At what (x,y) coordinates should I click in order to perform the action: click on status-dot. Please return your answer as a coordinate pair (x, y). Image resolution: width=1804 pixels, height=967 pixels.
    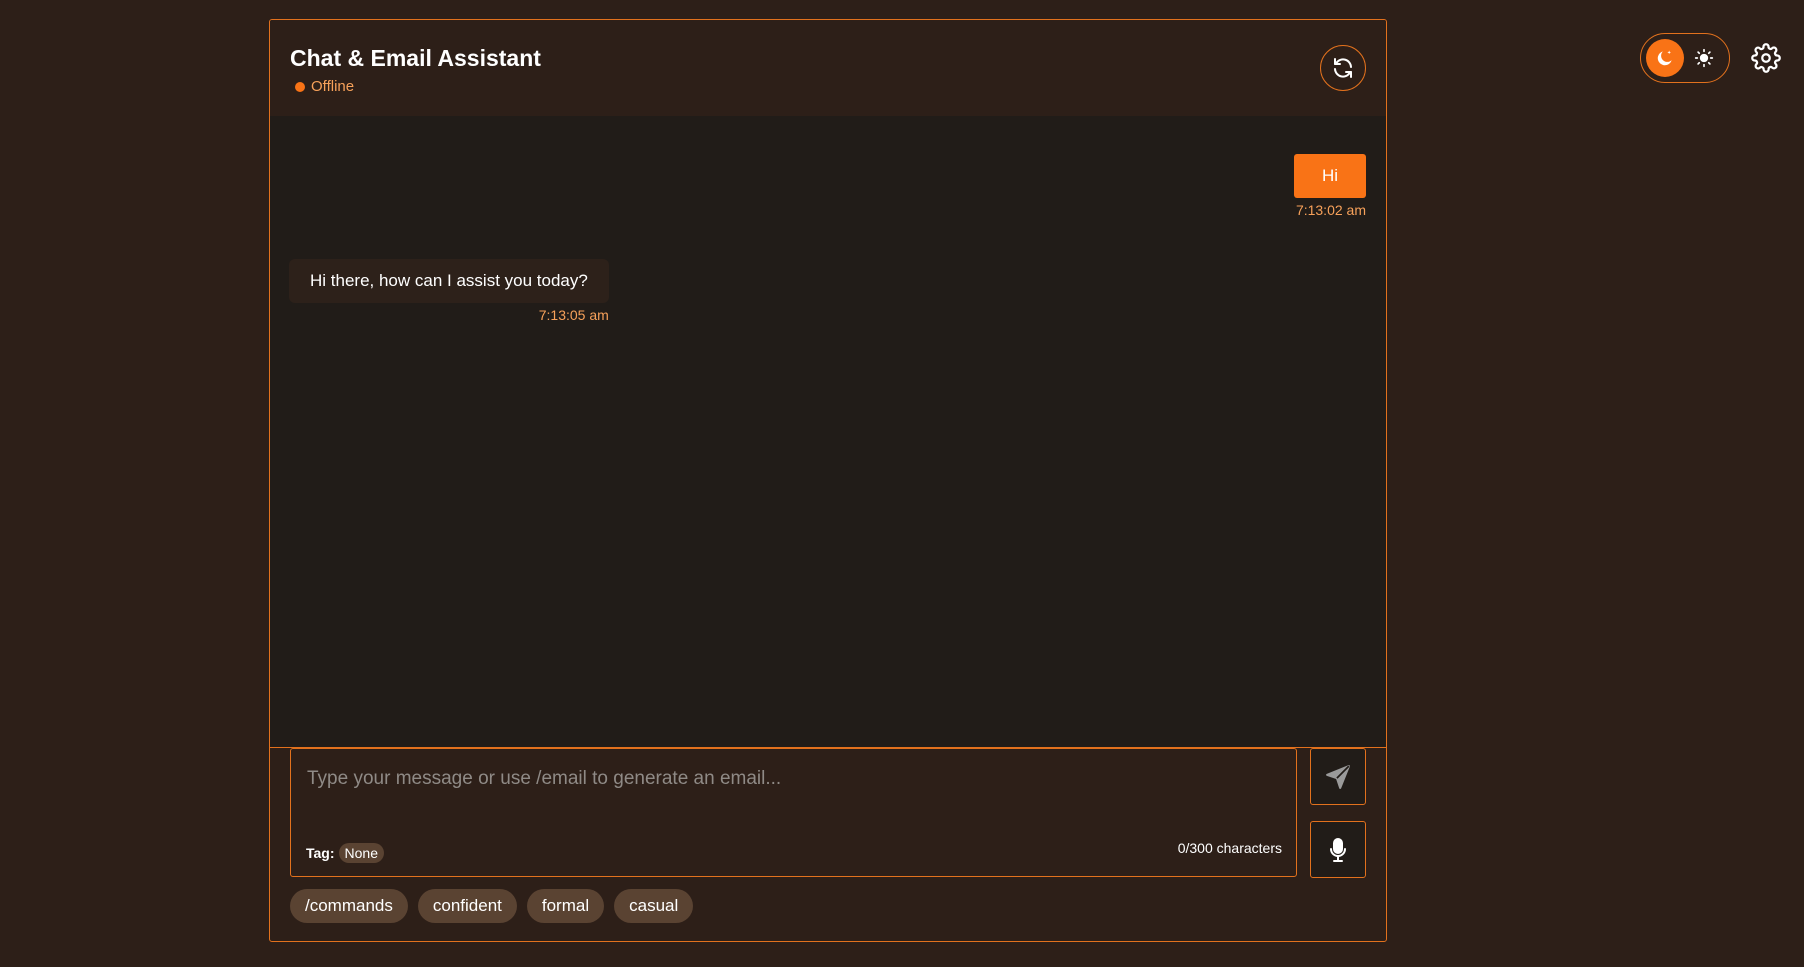
    Looking at the image, I should click on (300, 86).